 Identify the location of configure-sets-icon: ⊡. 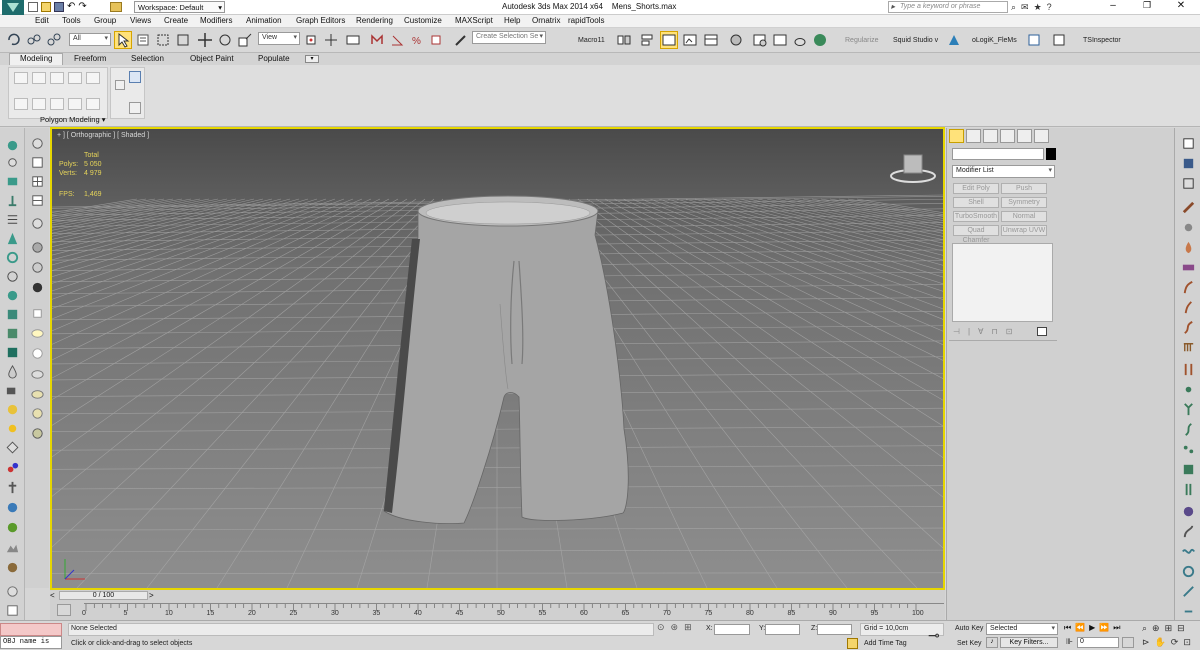
(1009, 331).